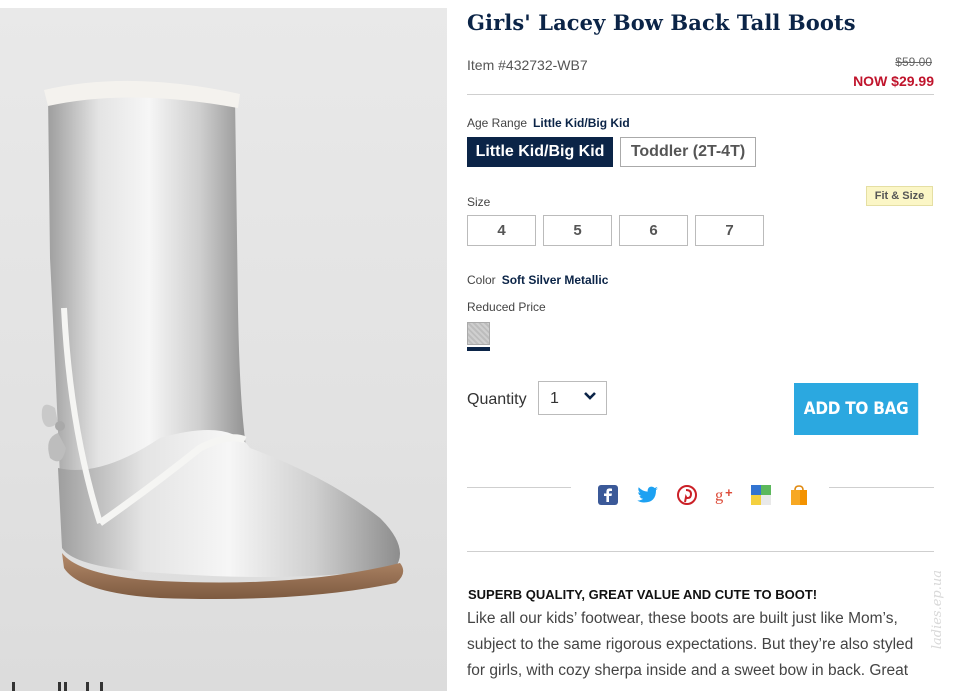 The width and height of the screenshot is (953, 691). What do you see at coordinates (608, 495) in the screenshot?
I see `facebook-icon` at bounding box center [608, 495].